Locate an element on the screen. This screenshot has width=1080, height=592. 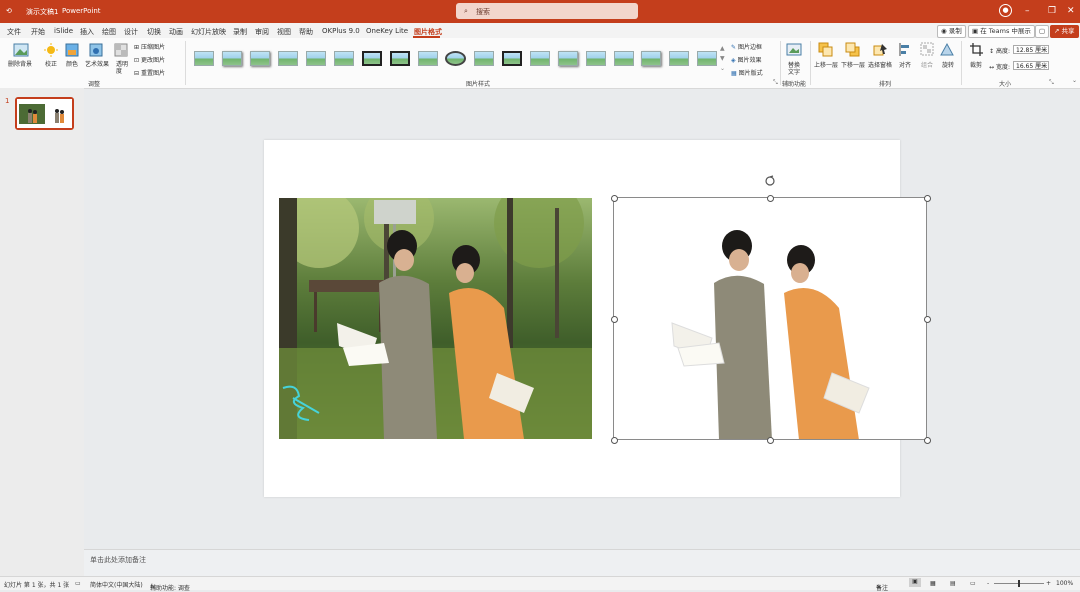
slideshow-icon: ▭ is located at coordinates (973, 583).